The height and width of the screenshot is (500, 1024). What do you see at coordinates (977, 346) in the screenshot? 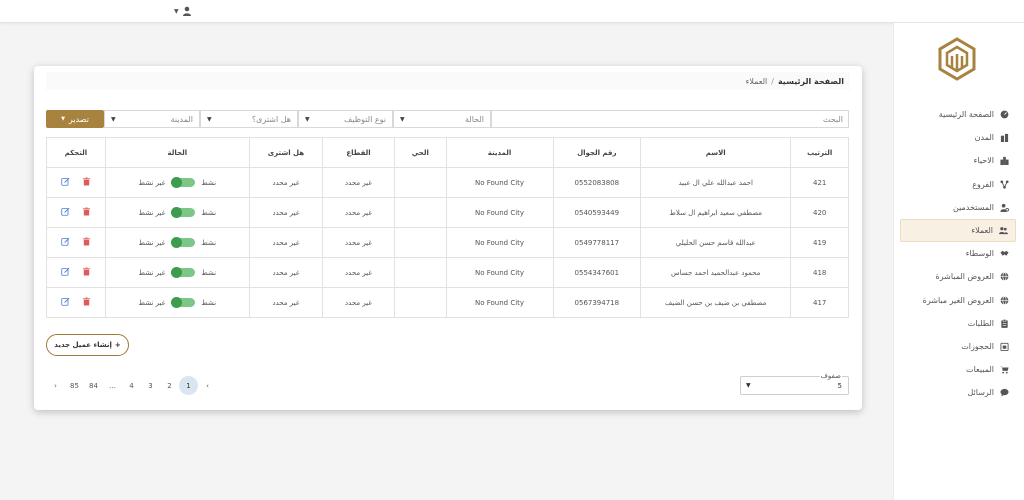
I see `sidebar-item-label: الحجوزات` at bounding box center [977, 346].